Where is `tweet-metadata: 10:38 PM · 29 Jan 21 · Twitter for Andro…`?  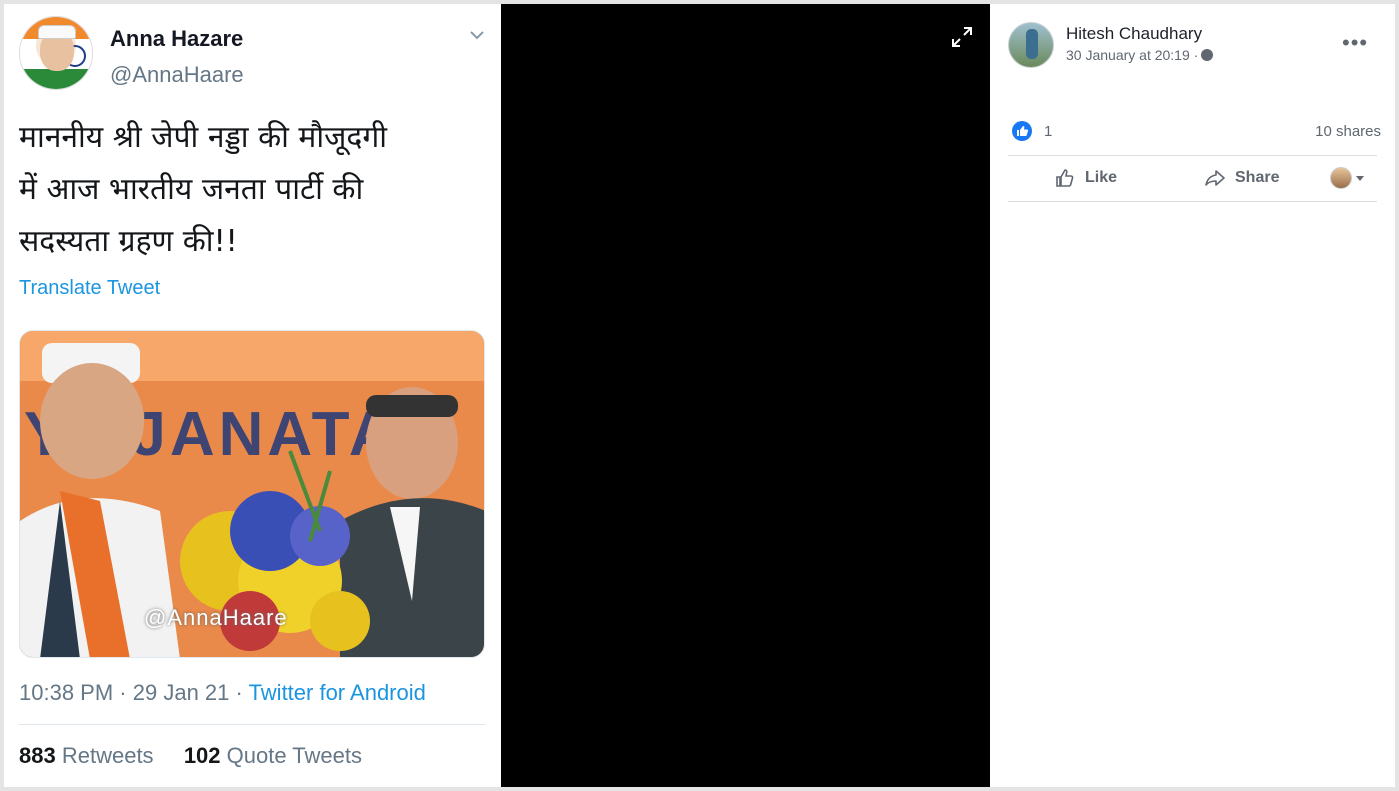 tweet-metadata: 10:38 PM · 29 Jan 21 · Twitter for Andro… is located at coordinates (222, 692).